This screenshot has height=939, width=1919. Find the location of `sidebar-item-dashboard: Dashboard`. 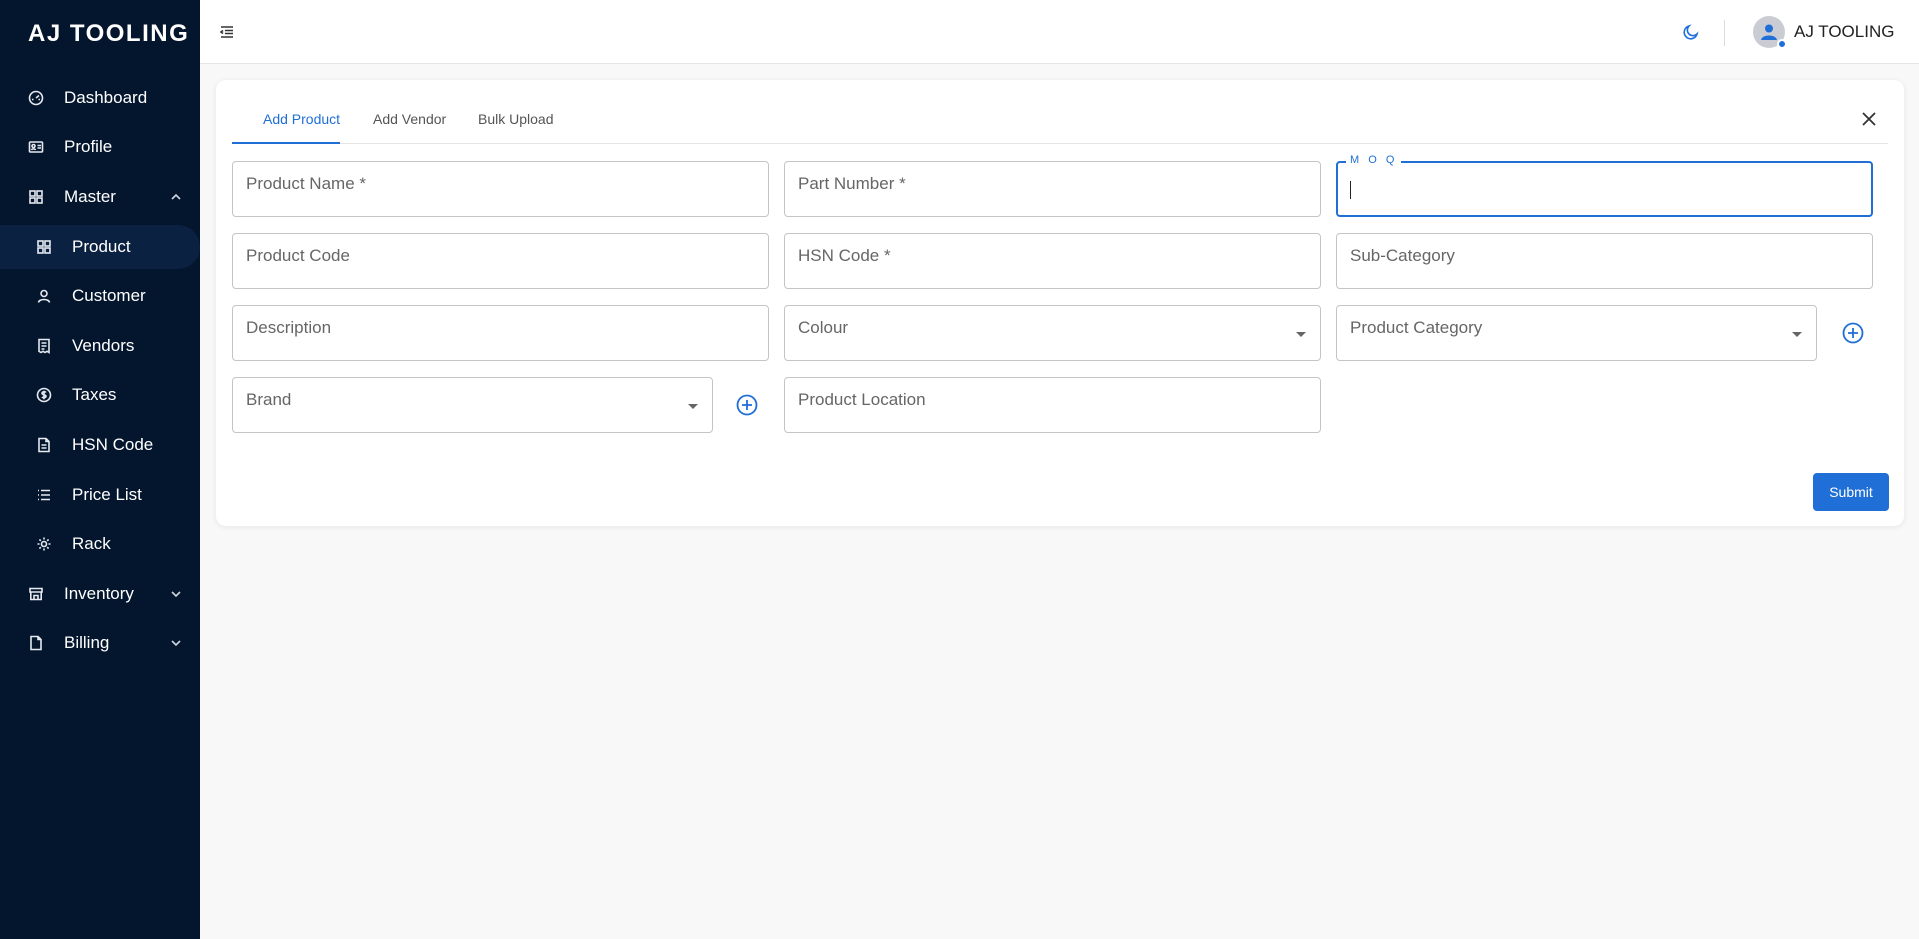

sidebar-item-dashboard: Dashboard is located at coordinates (100, 98).